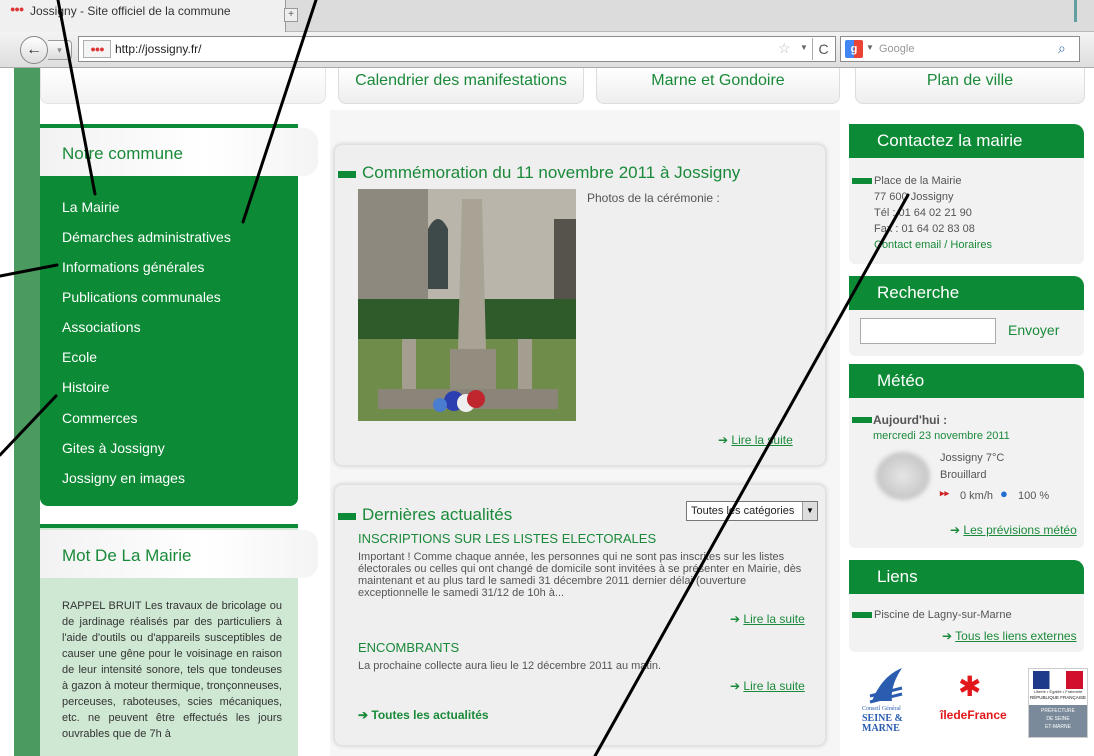 This screenshot has width=1094, height=756. Describe the element at coordinates (928, 331) in the screenshot. I see `site-search-input` at that location.